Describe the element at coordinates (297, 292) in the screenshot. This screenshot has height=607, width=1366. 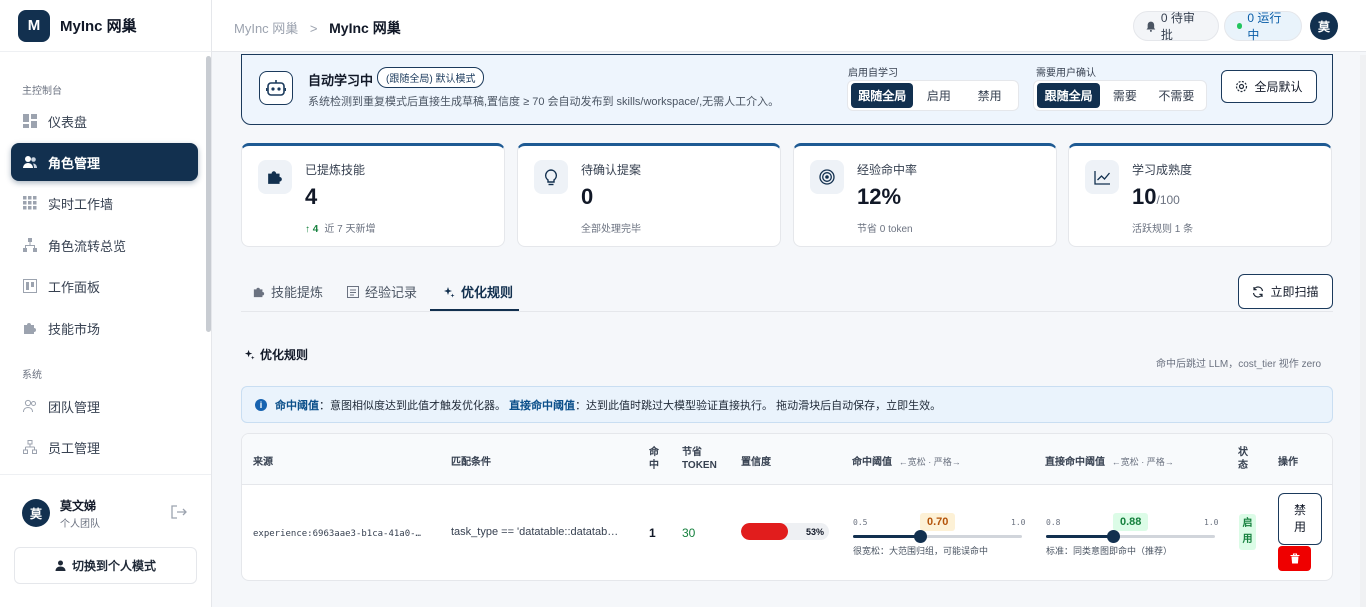
I see `tab-label: 技能提炼` at that location.